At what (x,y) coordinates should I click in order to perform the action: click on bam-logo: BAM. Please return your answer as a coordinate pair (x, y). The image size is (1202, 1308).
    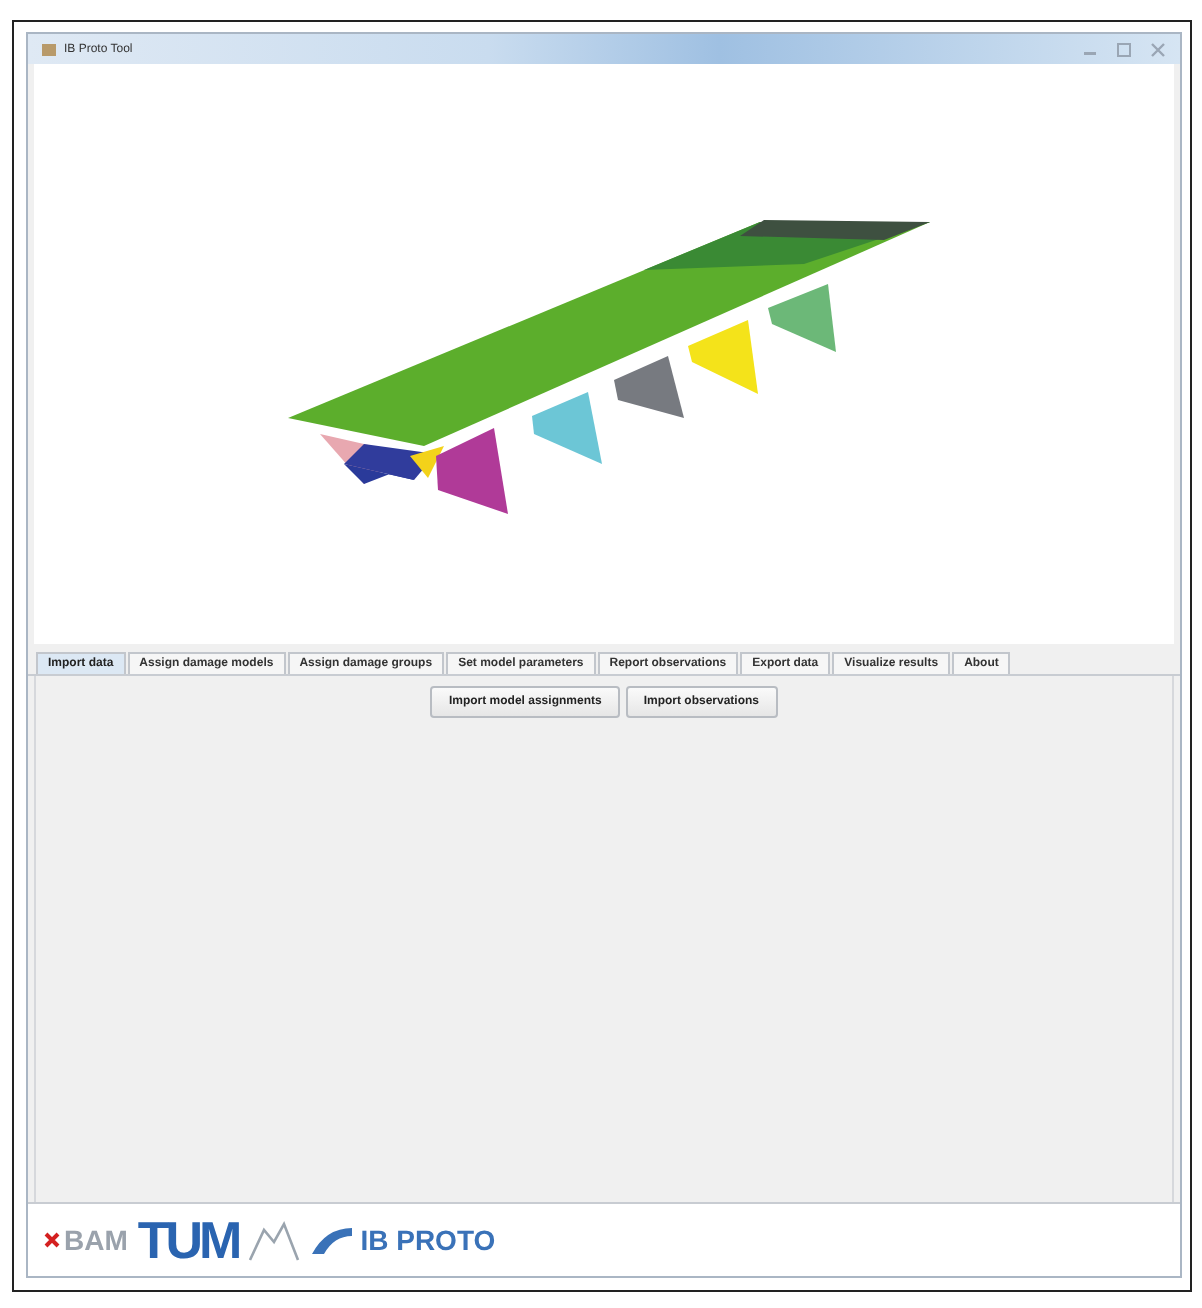
    Looking at the image, I should click on (96, 1240).